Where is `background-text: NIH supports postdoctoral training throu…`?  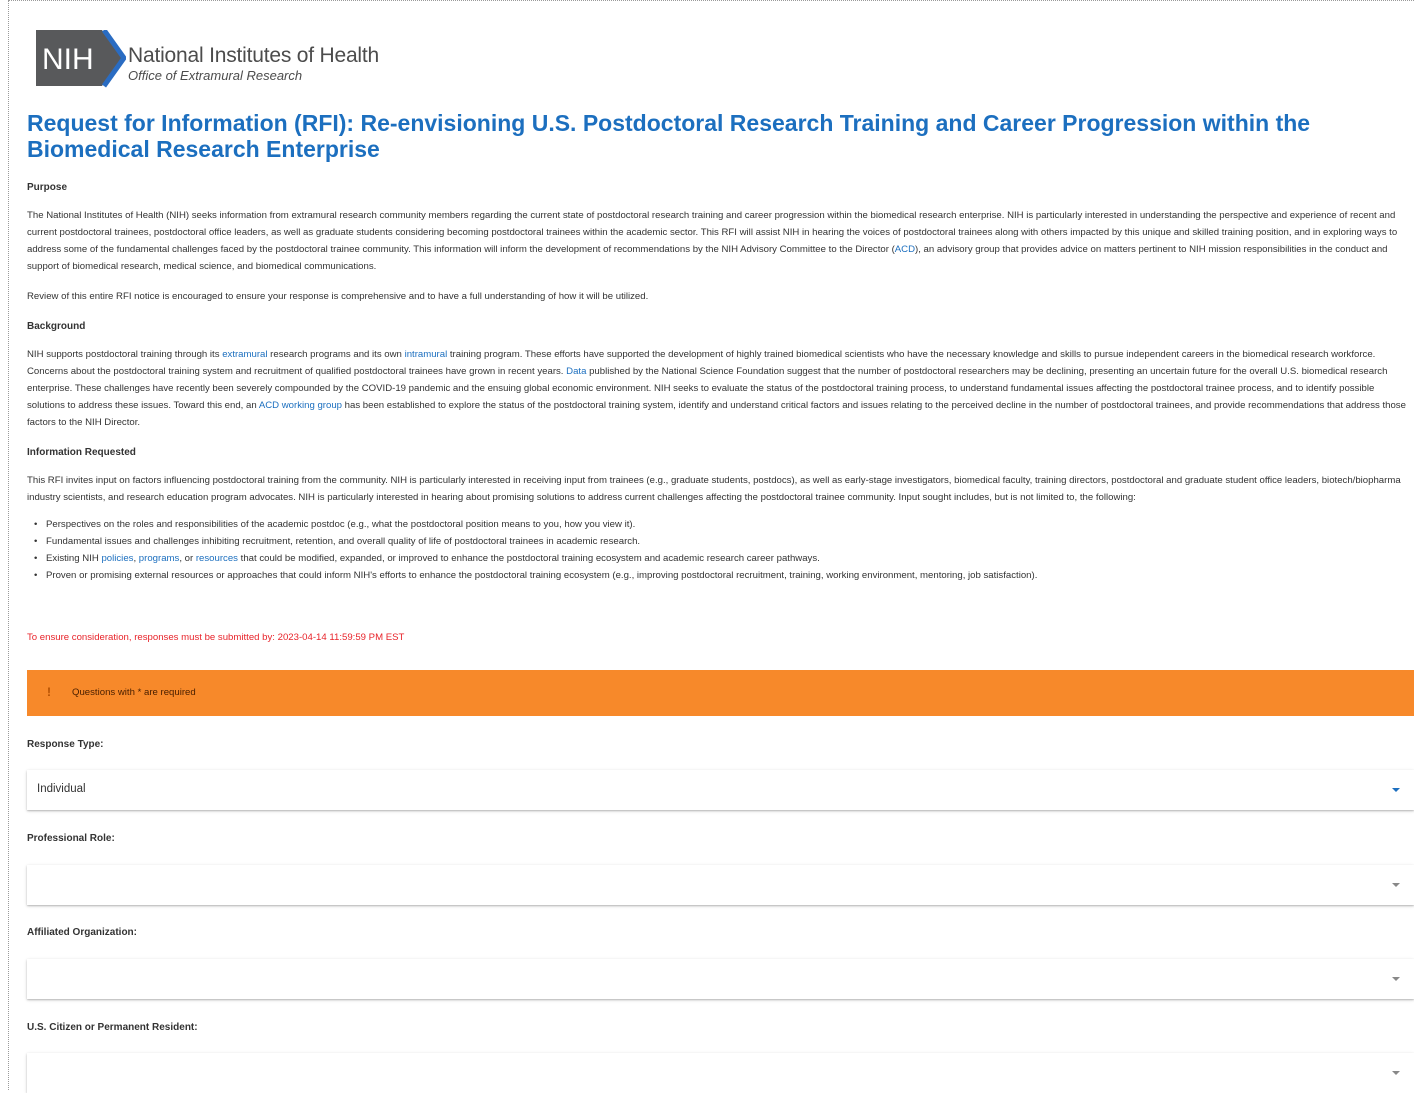
background-text: NIH supports postdoctoral training throu… is located at coordinates (125, 354).